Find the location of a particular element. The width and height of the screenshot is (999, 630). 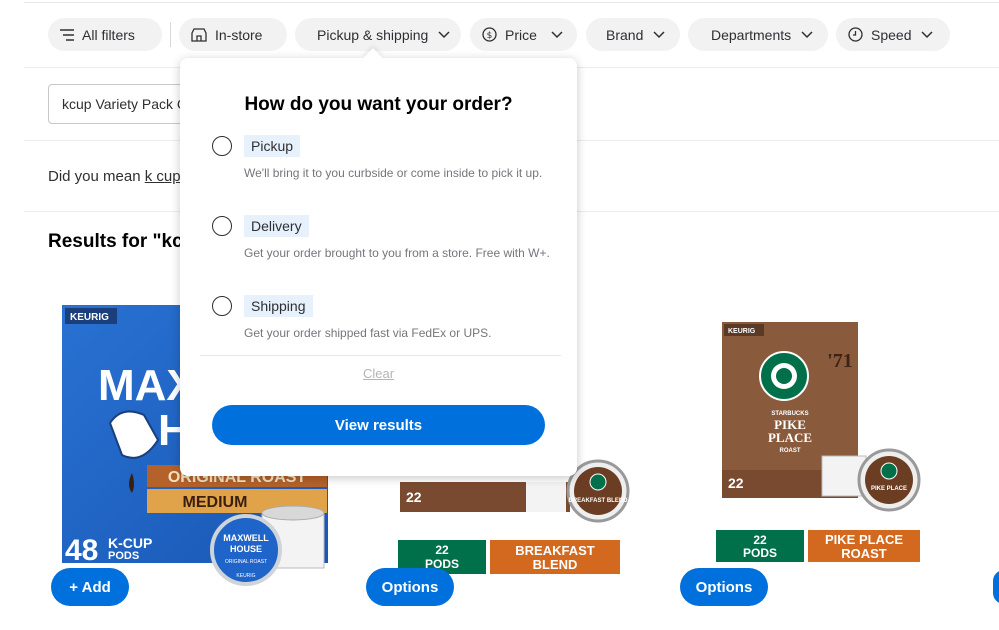

pickup-shipping-chip: Pickup & shipping is located at coordinates (378, 34).